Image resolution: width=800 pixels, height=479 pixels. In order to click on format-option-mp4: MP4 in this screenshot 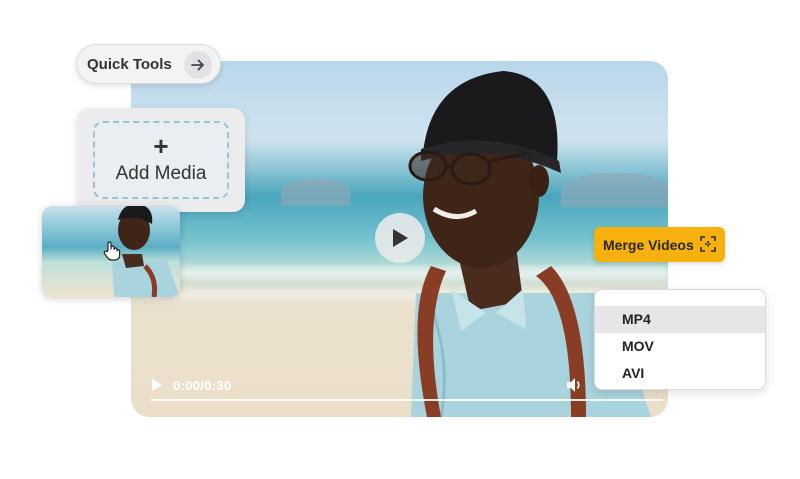, I will do `click(680, 319)`.